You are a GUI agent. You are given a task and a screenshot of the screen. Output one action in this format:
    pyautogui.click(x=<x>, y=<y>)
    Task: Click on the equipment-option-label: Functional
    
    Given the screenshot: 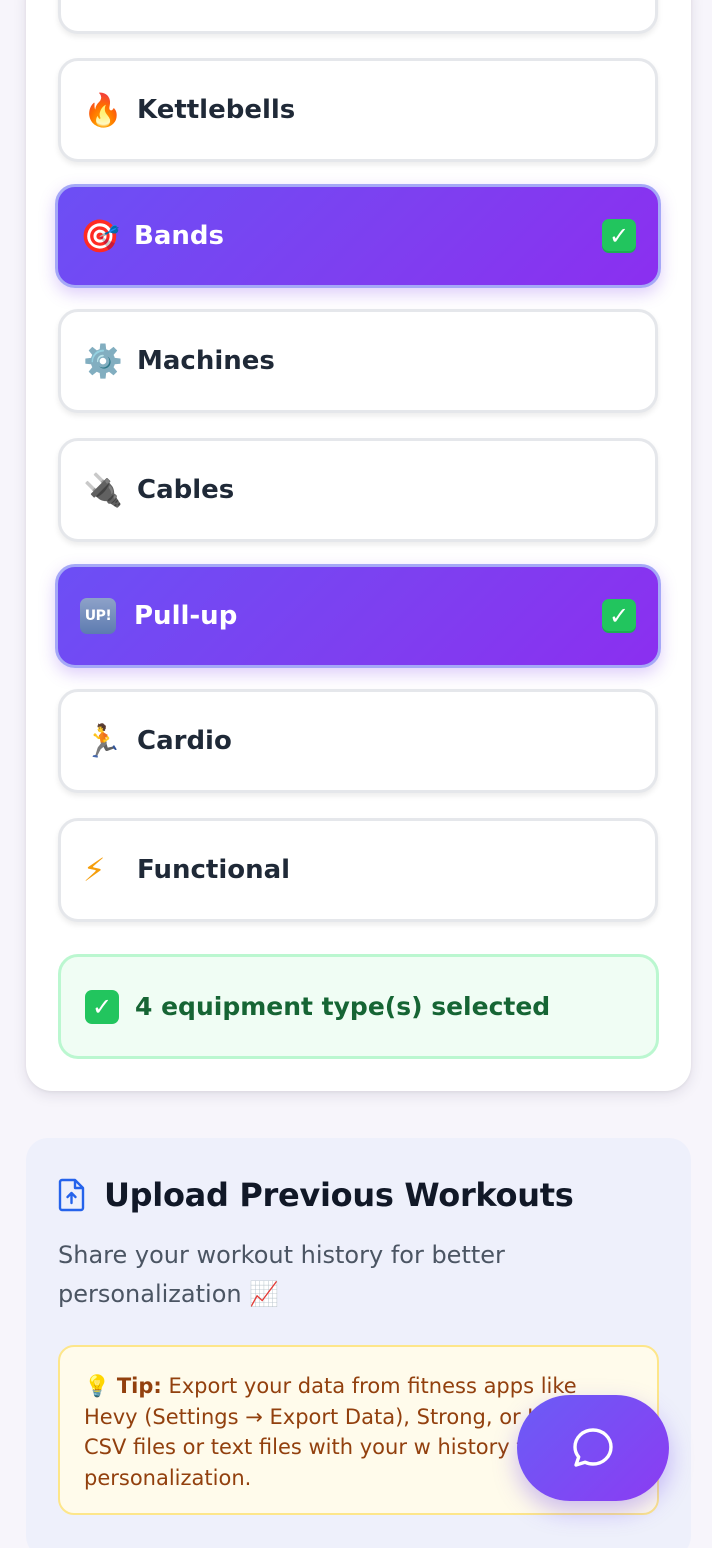 What is the action you would take?
    pyautogui.click(x=214, y=870)
    